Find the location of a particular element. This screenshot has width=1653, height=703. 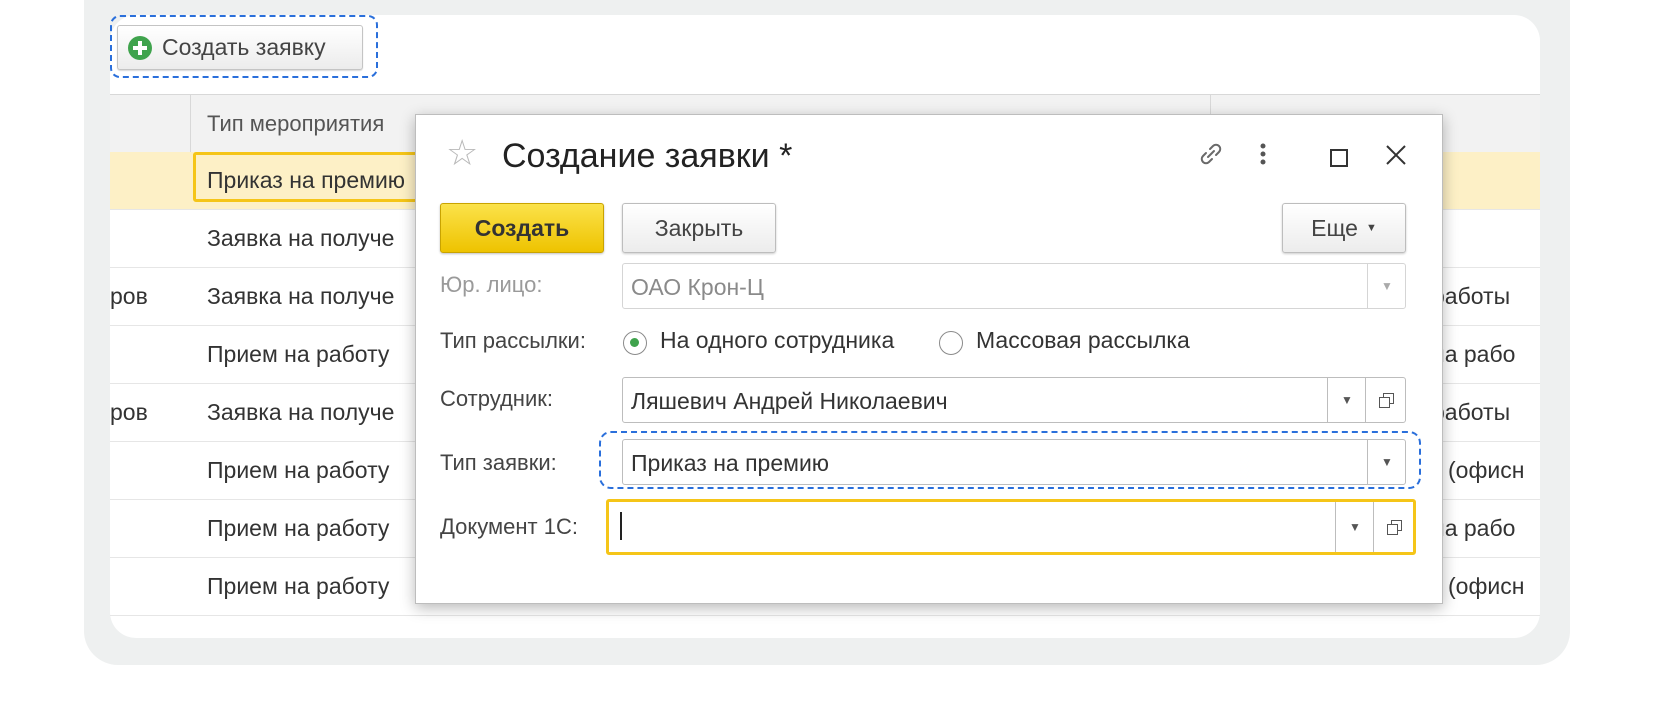

legal-entity-label: Юр. лицо: is located at coordinates (491, 284).